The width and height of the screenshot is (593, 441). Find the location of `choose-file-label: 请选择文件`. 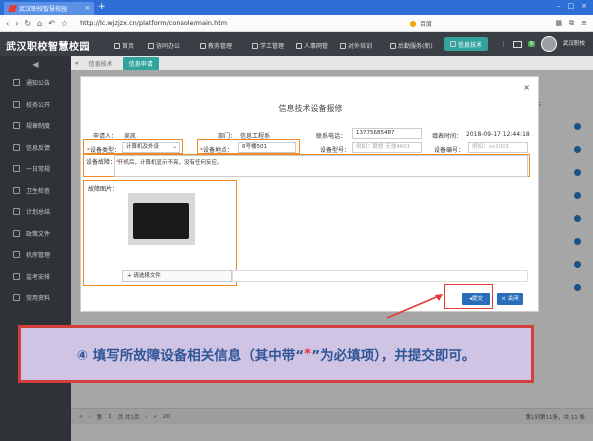

choose-file-label: 请选择文件 is located at coordinates (147, 276).